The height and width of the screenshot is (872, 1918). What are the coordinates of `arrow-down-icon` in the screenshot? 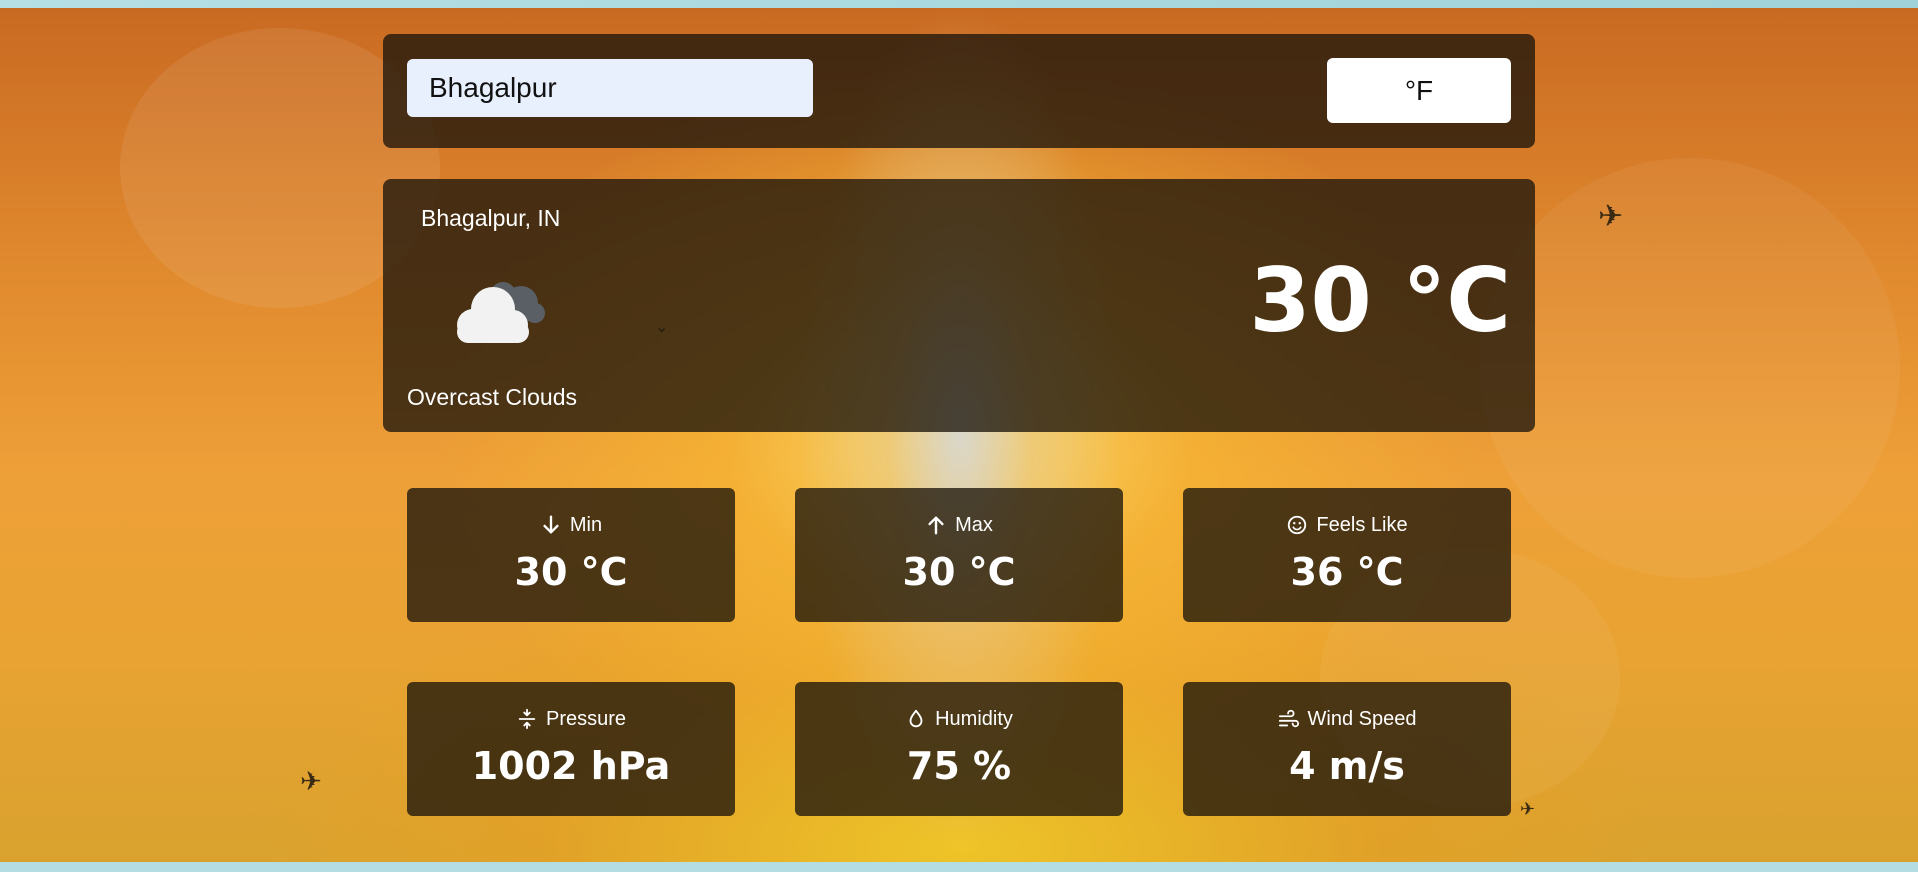 It's located at (551, 524).